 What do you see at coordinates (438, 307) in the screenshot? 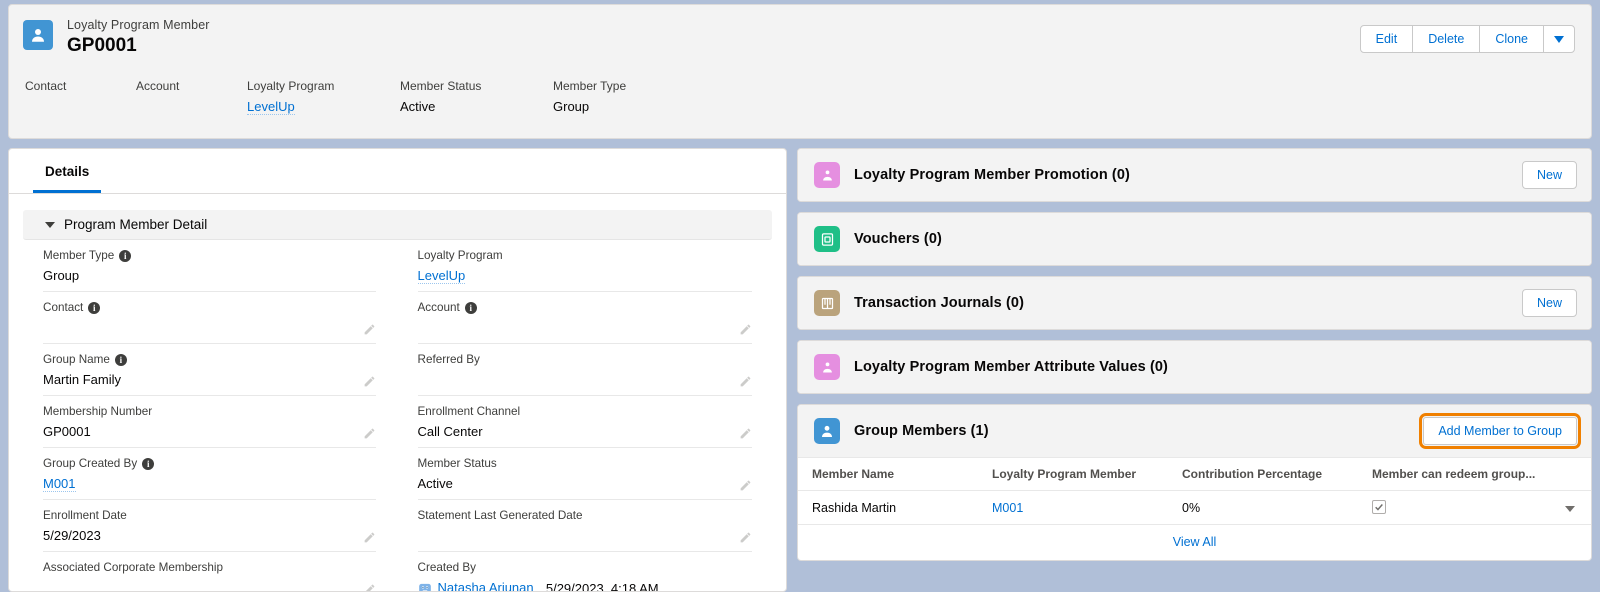
I see `field-label: Account` at bounding box center [438, 307].